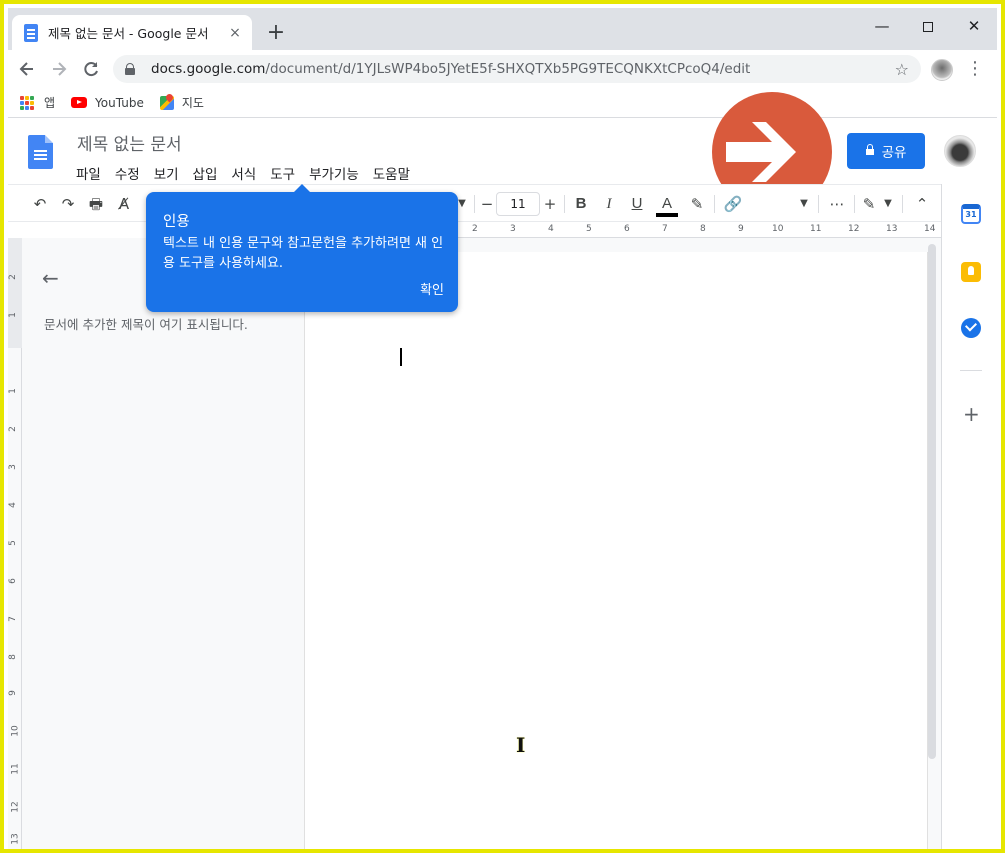  What do you see at coordinates (79, 102) in the screenshot?
I see `youtube-icon` at bounding box center [79, 102].